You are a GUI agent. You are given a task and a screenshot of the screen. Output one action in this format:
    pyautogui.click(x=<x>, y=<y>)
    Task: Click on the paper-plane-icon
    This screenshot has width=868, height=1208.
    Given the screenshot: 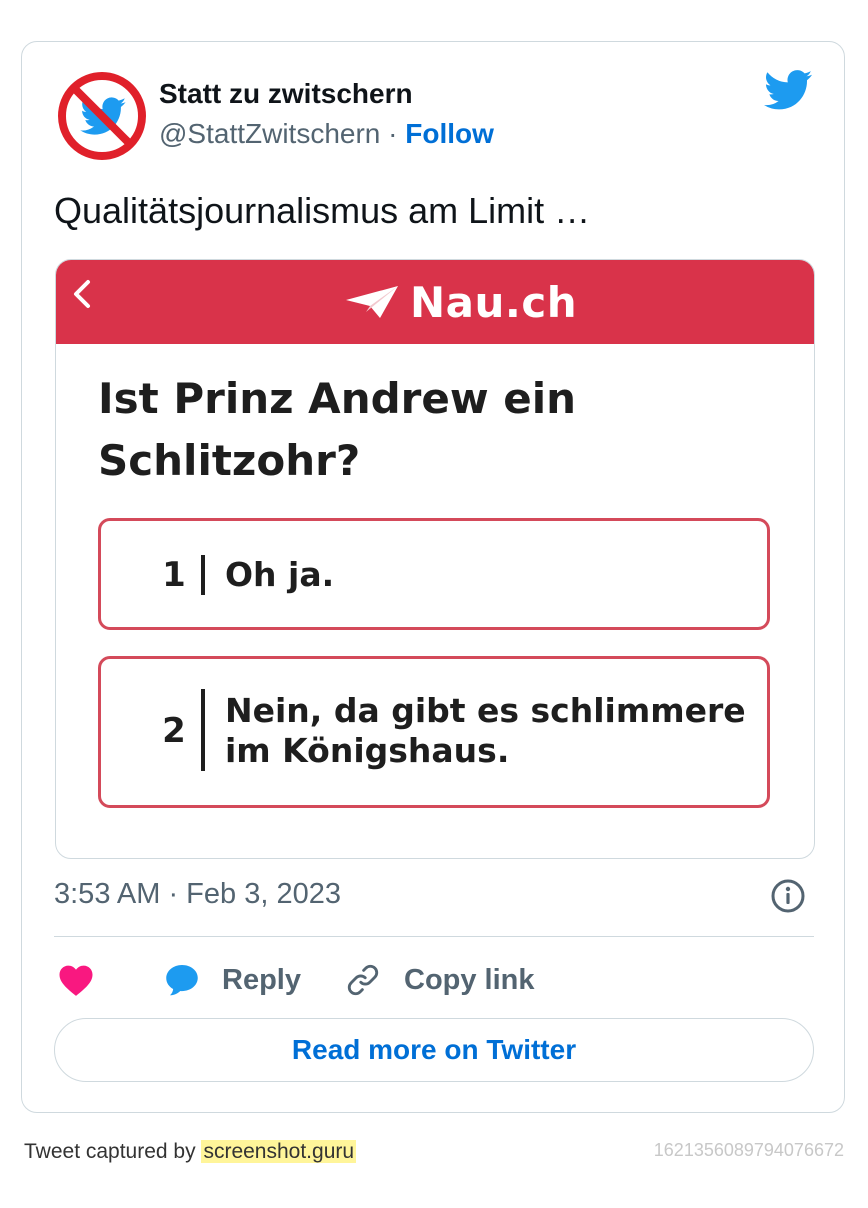 What is the action you would take?
    pyautogui.click(x=372, y=302)
    